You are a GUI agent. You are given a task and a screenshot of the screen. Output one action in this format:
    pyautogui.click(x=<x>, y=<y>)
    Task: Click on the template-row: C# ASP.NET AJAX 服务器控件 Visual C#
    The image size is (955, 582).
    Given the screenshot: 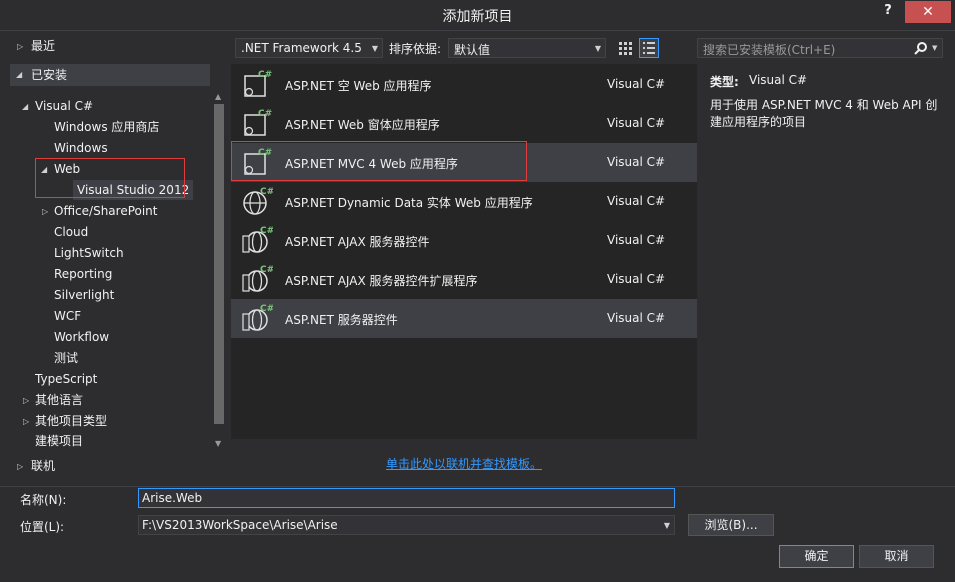 What is the action you would take?
    pyautogui.click(x=464, y=240)
    